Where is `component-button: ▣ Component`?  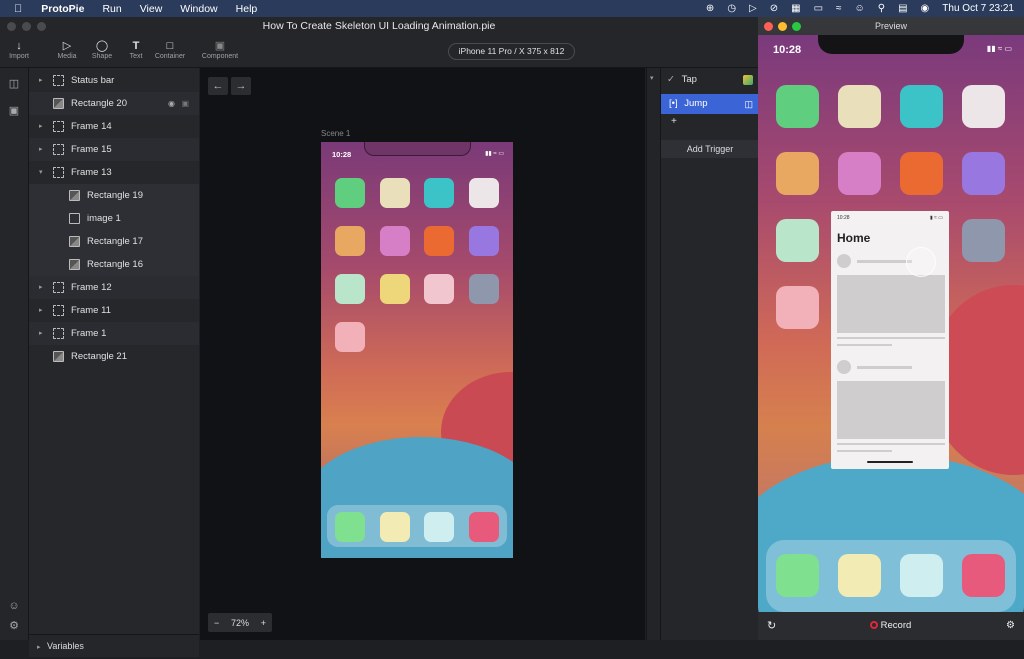 component-button: ▣ Component is located at coordinates (220, 49).